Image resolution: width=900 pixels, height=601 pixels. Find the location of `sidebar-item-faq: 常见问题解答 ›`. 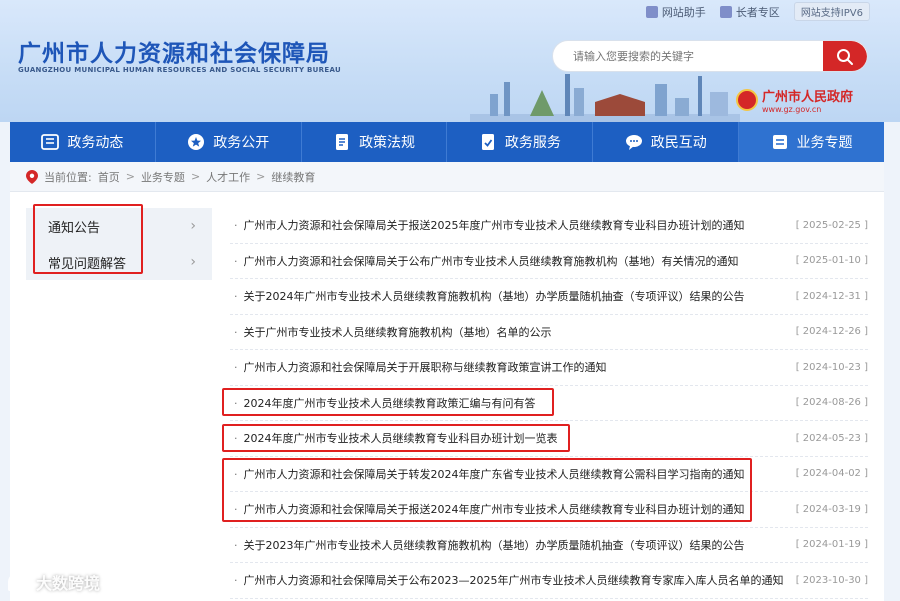

sidebar-item-faq: 常见问题解答 › is located at coordinates (119, 262).